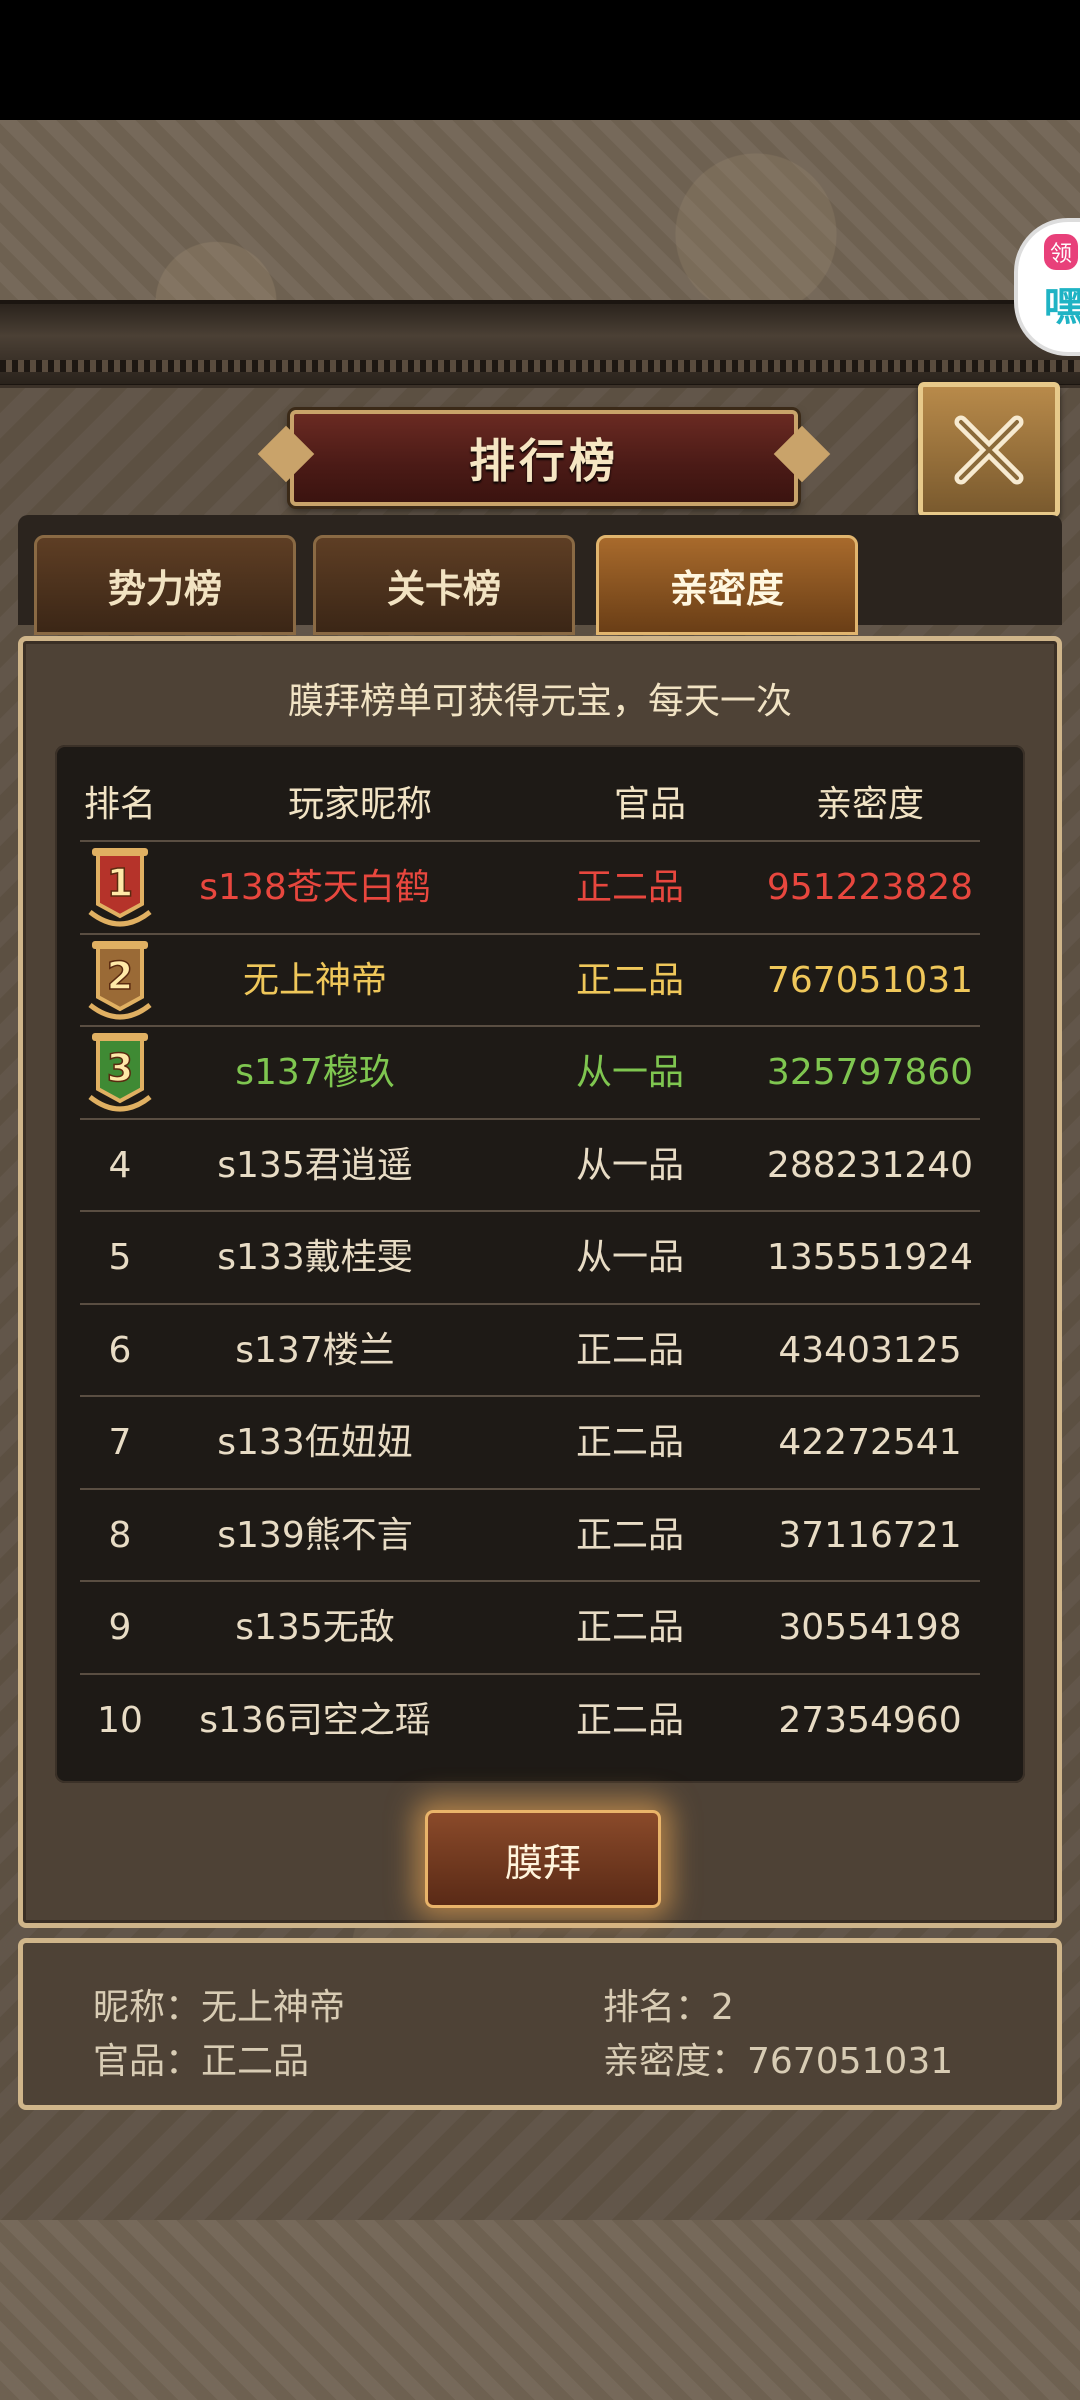 The image size is (1080, 2400). Describe the element at coordinates (870, 1072) in the screenshot. I see `intimacy-value: 325797860` at that location.